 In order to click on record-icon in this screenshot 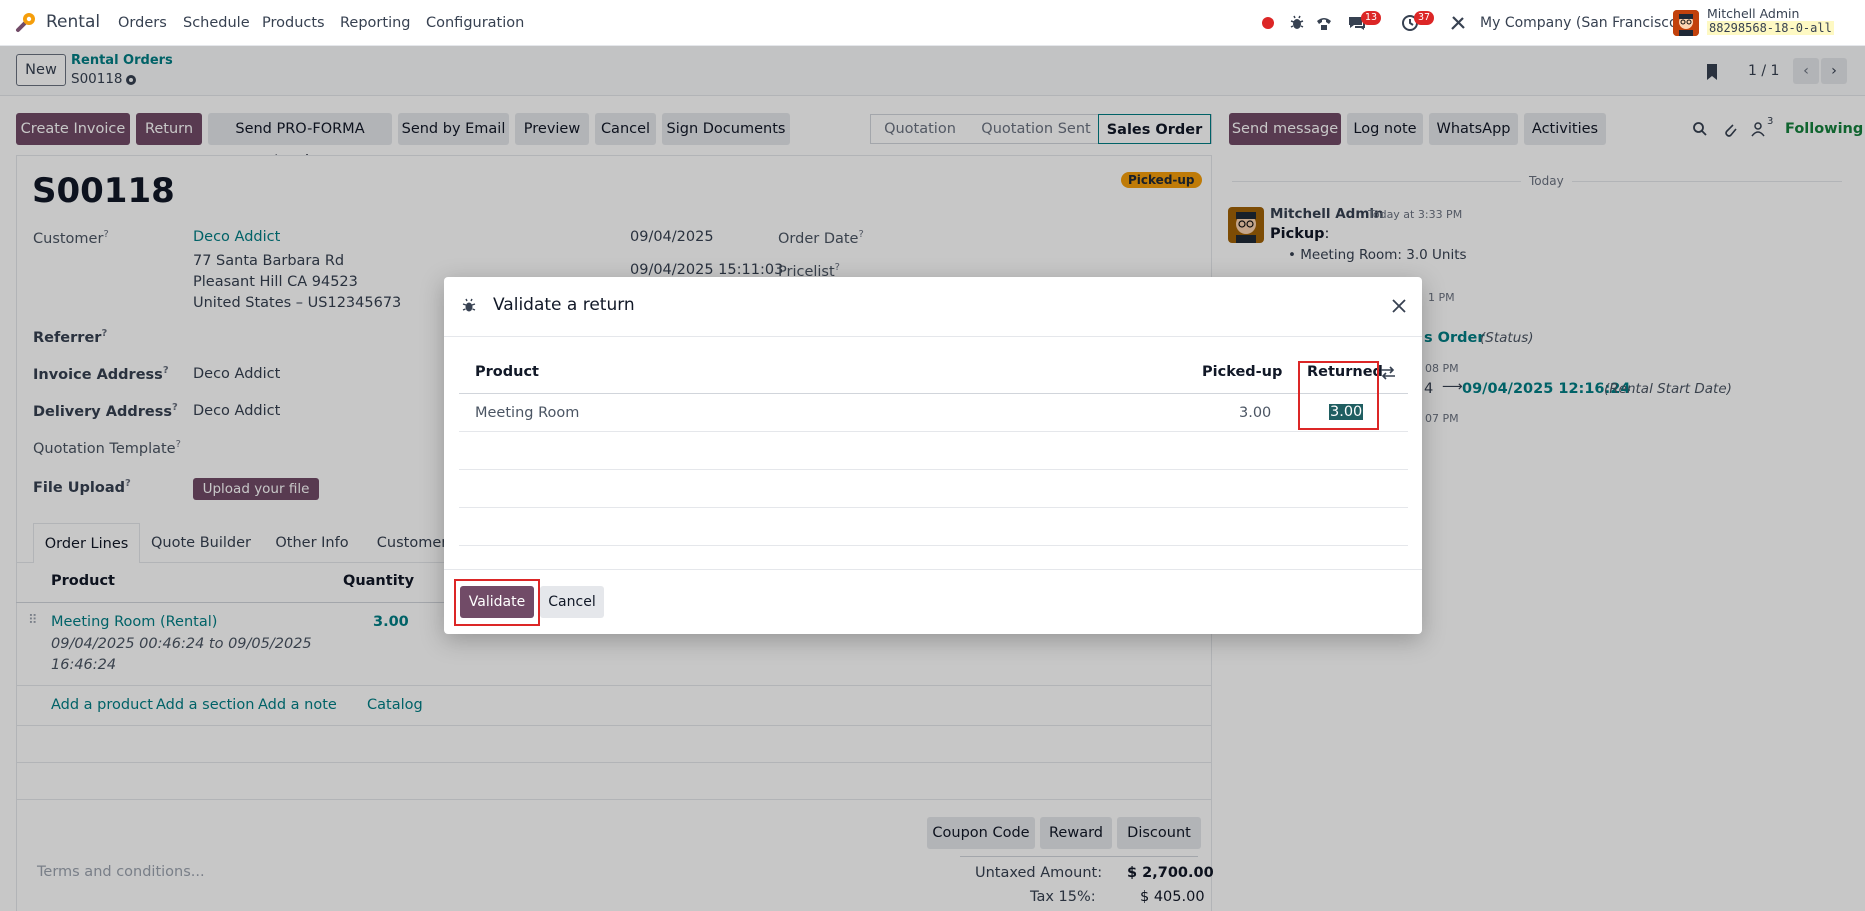, I will do `click(1268, 23)`.